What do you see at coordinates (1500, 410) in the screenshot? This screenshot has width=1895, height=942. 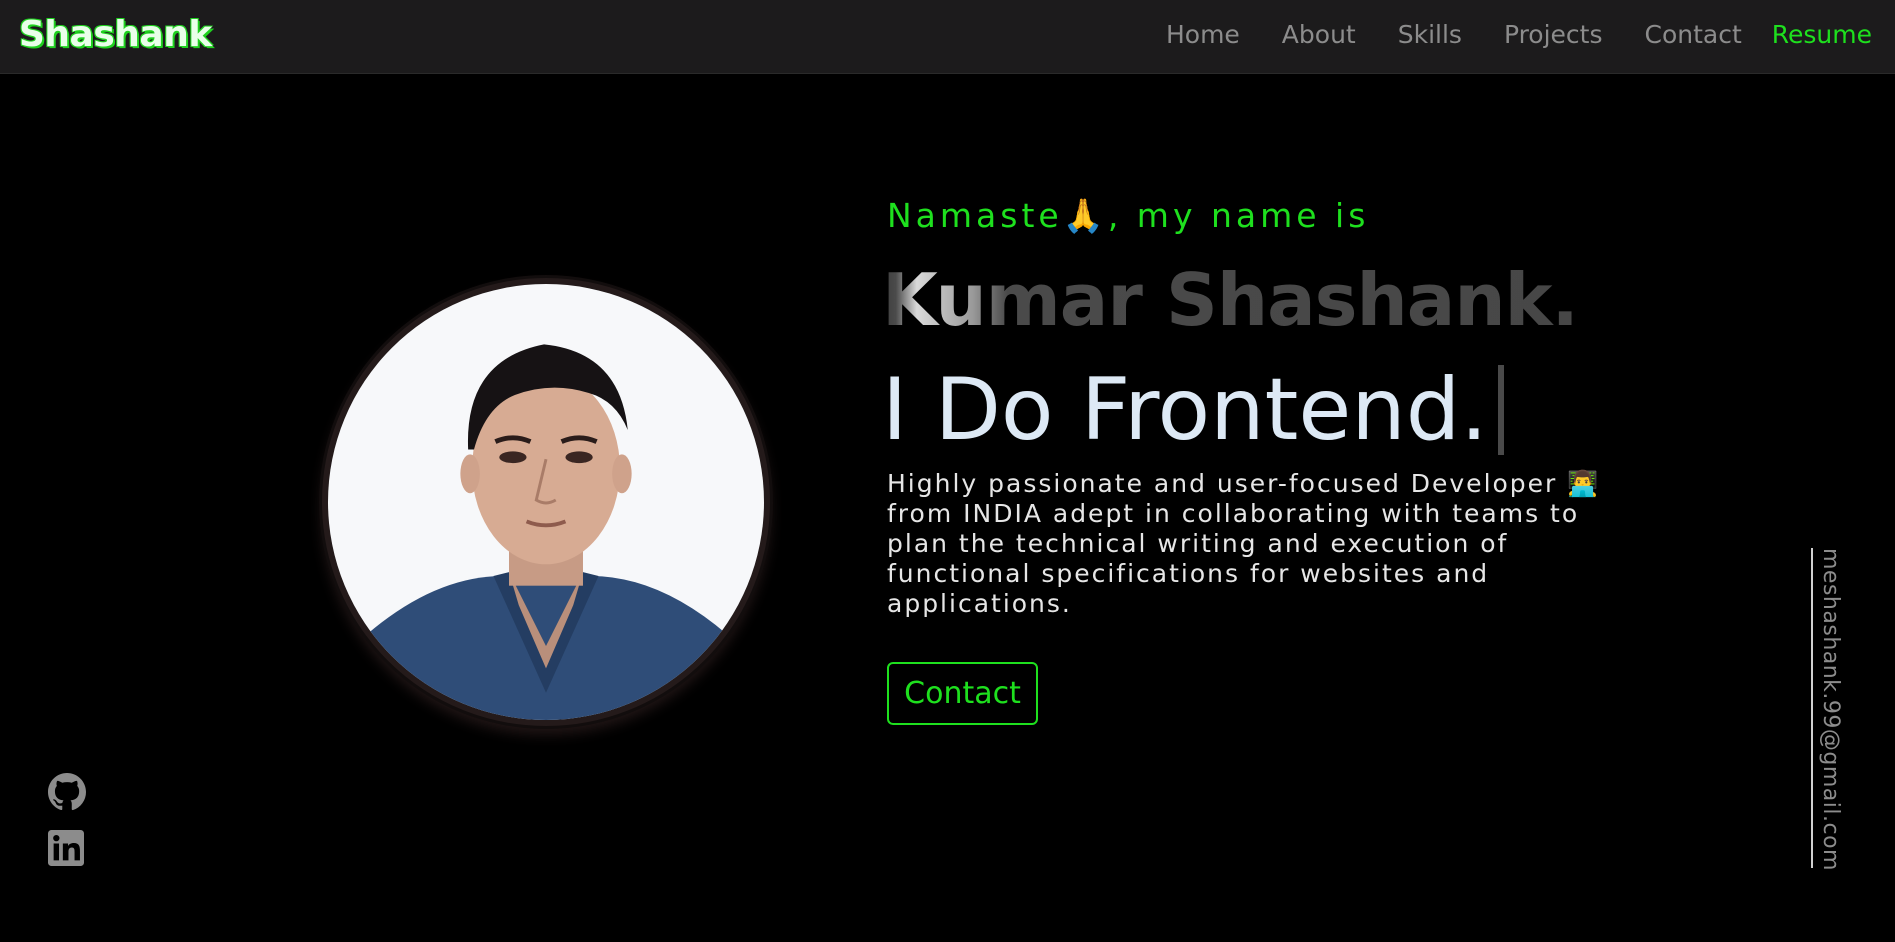 I see `typing-cursor` at bounding box center [1500, 410].